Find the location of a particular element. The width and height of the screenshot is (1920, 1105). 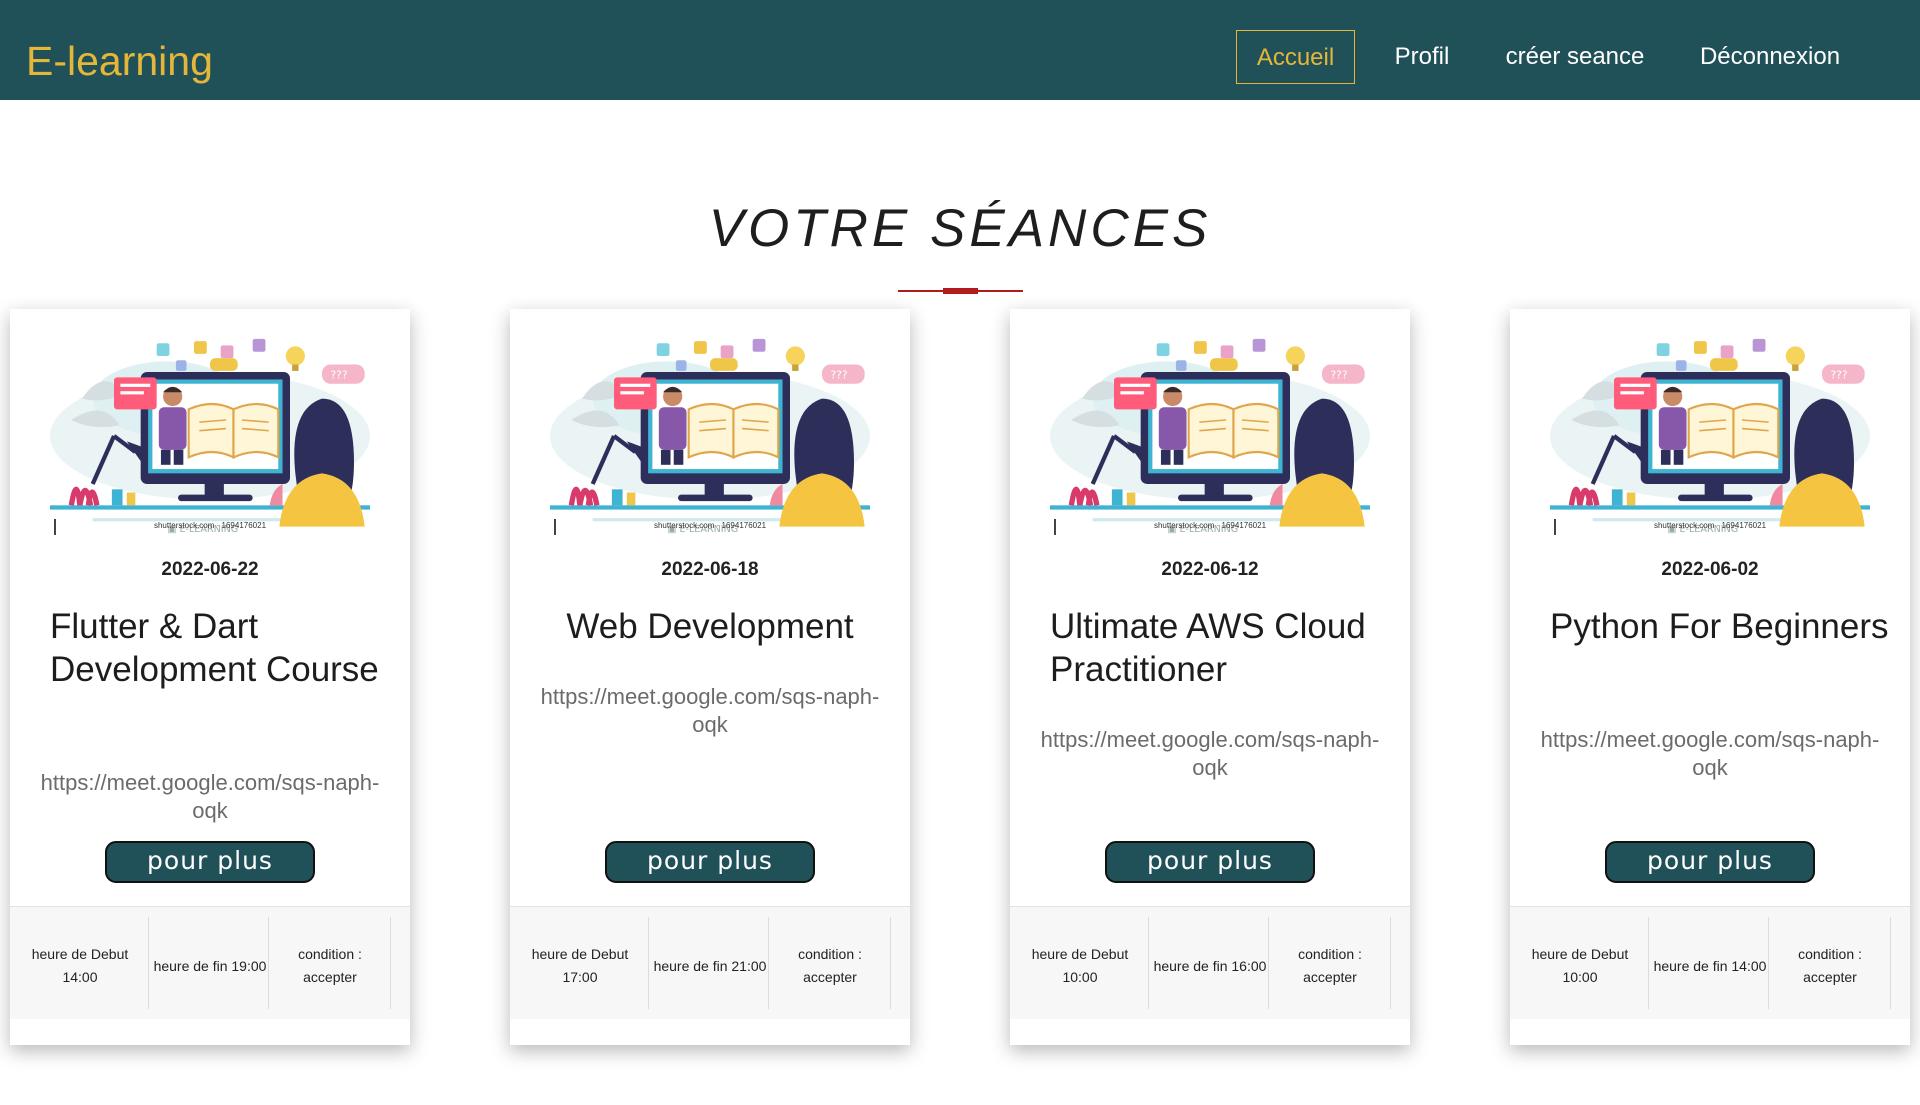

end-time: heure de fin 14:00 is located at coordinates (1710, 965).